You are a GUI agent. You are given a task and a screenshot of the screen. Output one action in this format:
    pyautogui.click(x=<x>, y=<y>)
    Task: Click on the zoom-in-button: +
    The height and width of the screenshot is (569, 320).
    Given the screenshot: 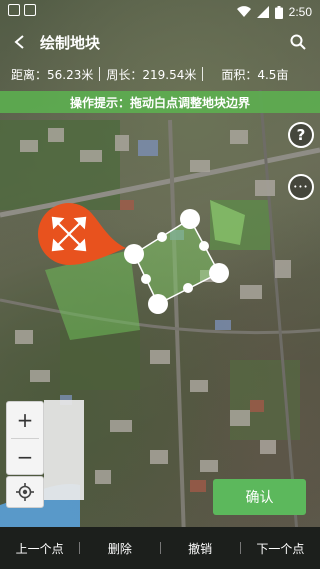 What is the action you would take?
    pyautogui.click(x=25, y=420)
    